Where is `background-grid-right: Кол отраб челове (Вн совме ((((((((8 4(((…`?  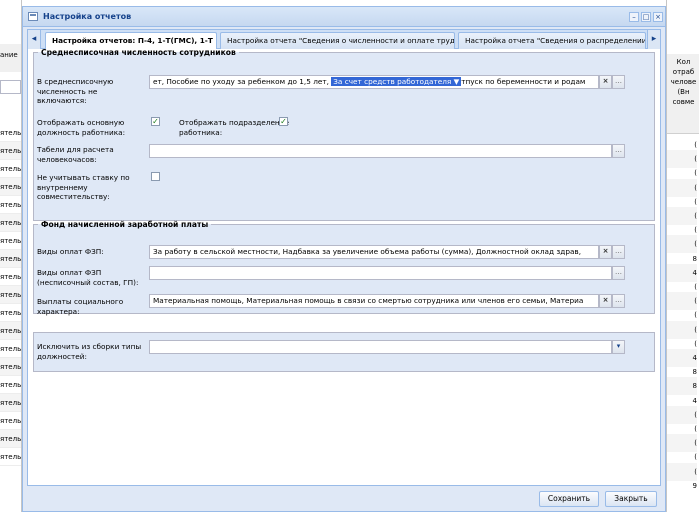 background-grid-right: Кол отраб челове (Вн совме ((((((((8 4(((… is located at coordinates (682, 256).